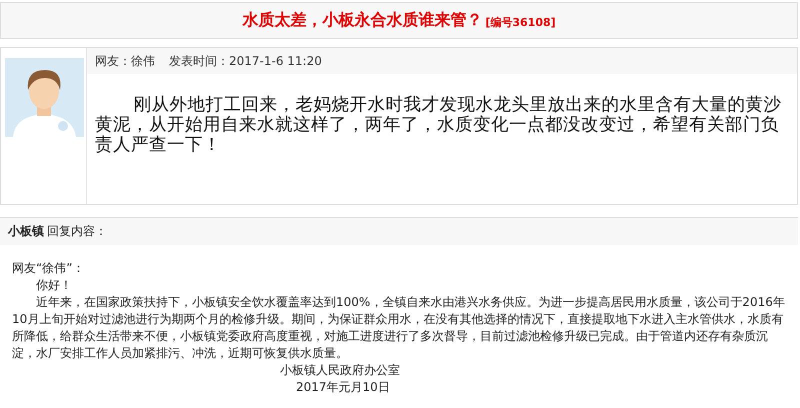  What do you see at coordinates (49, 268) in the screenshot?
I see `reply-greeting: 网友“徐伟”：` at bounding box center [49, 268].